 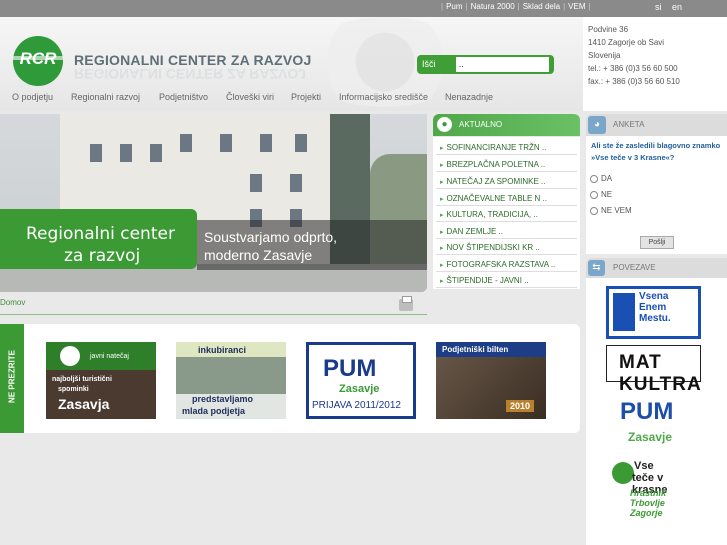 I want to click on banner-line2: za razvoj, so click(x=102, y=256).